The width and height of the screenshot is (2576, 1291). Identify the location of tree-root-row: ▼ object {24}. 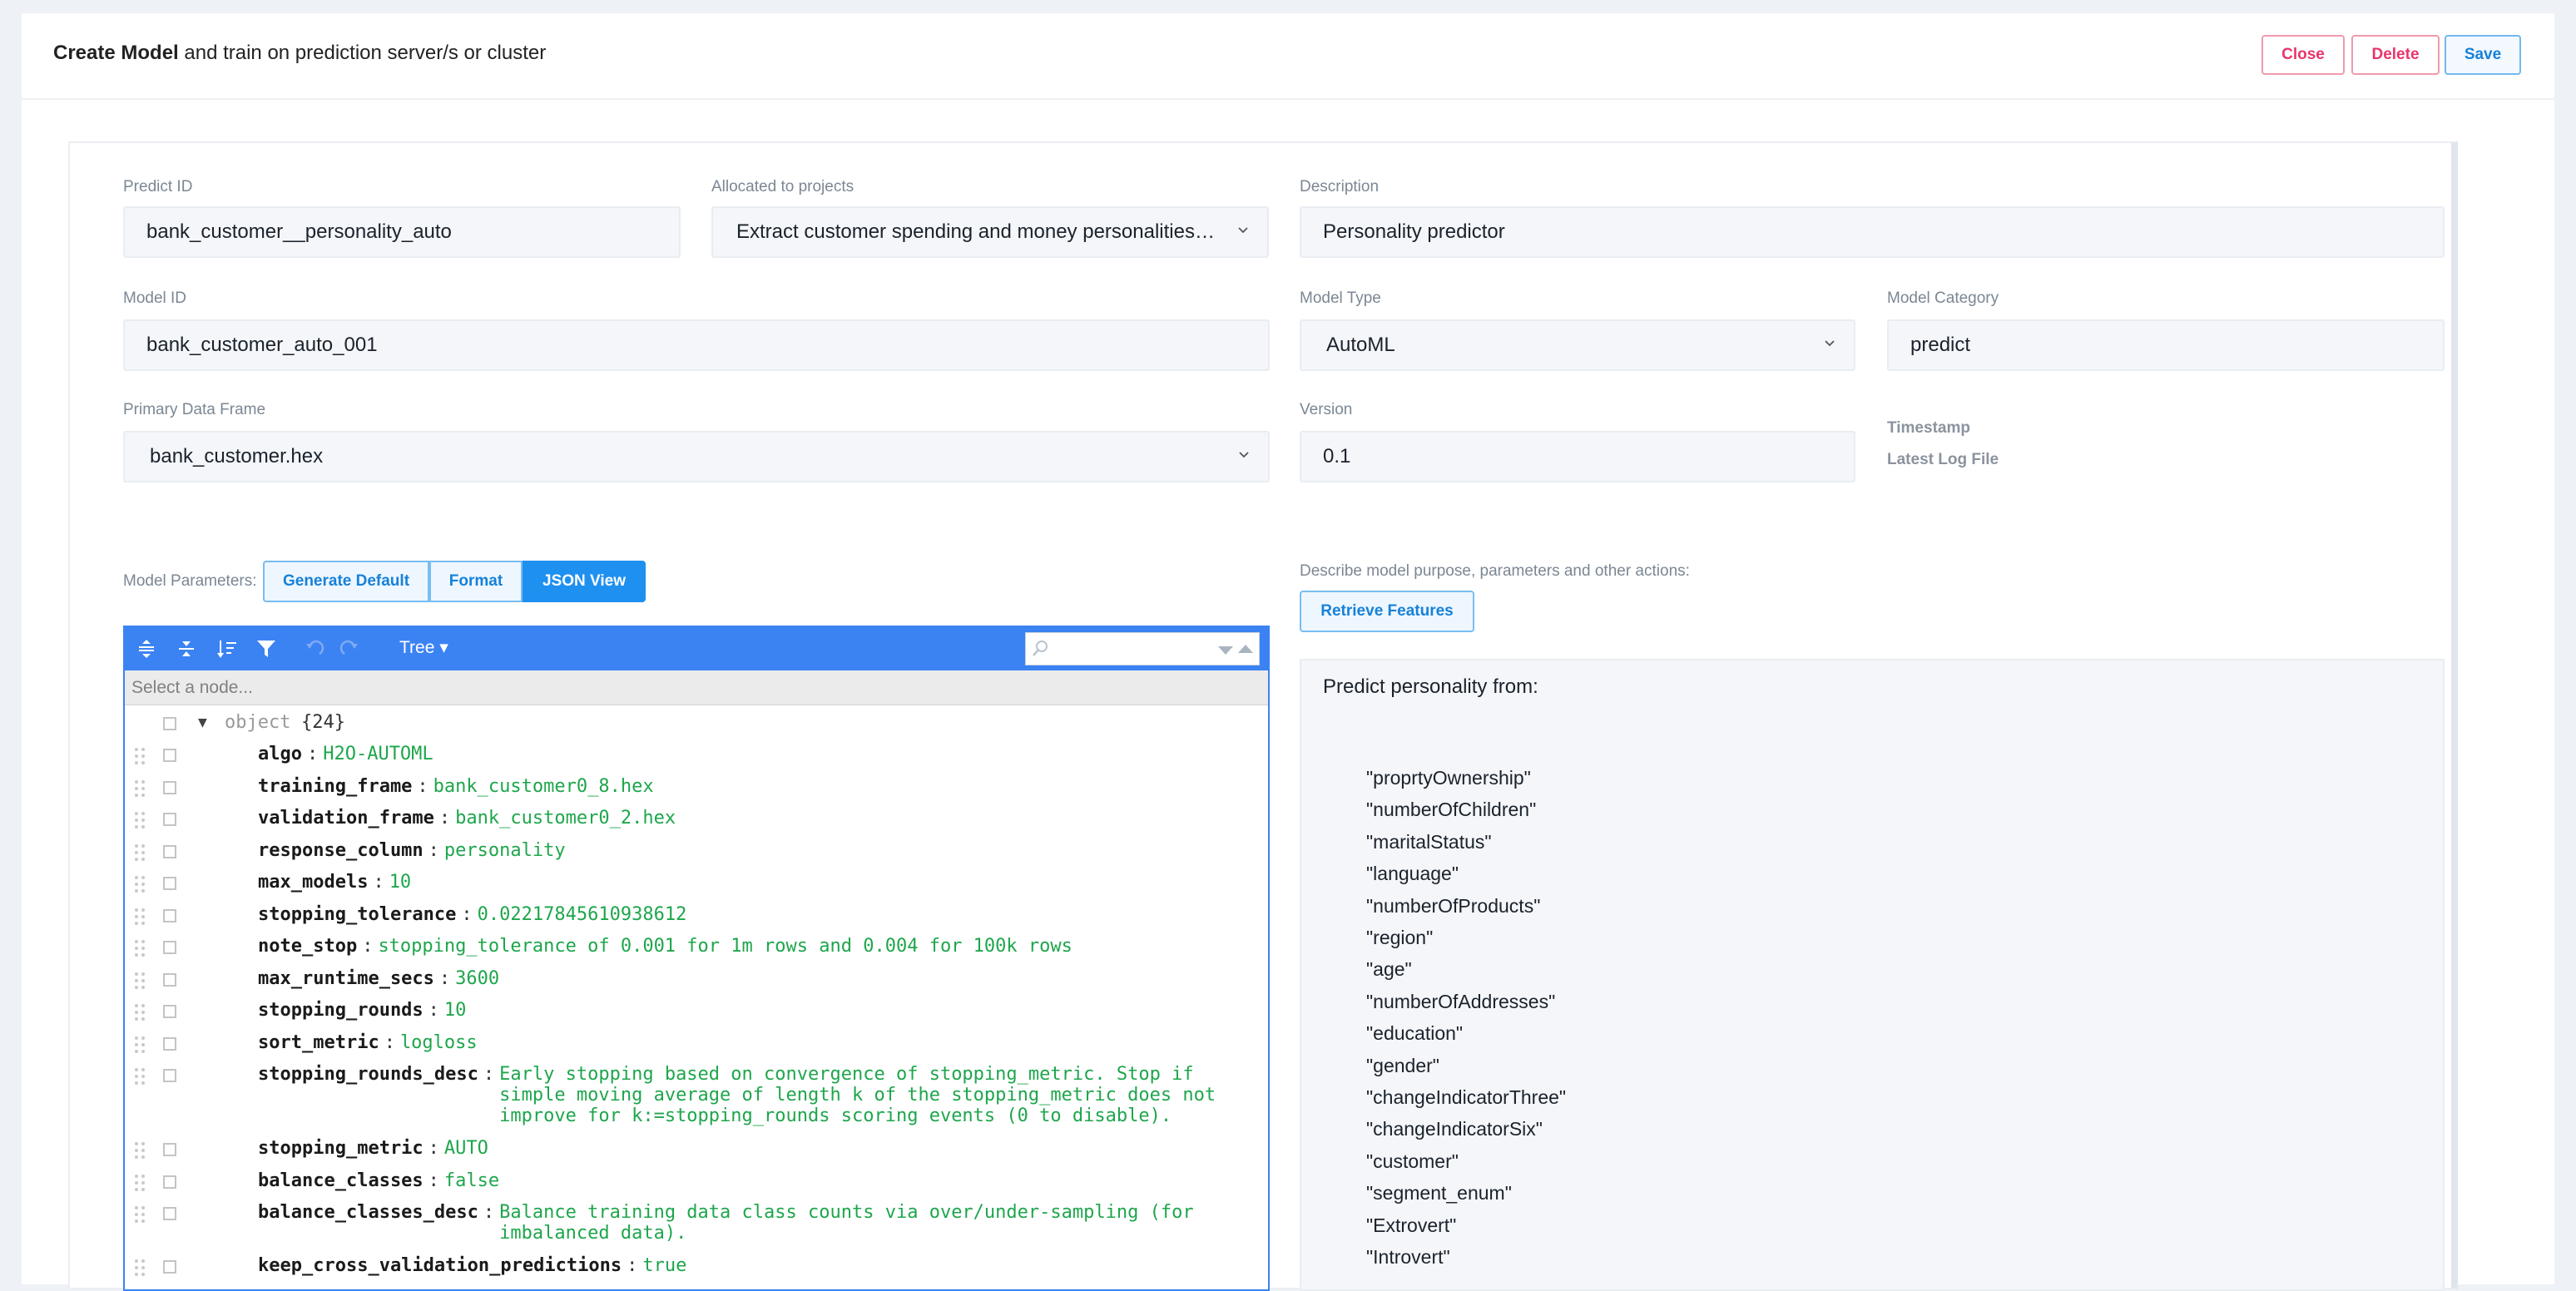
(697, 723).